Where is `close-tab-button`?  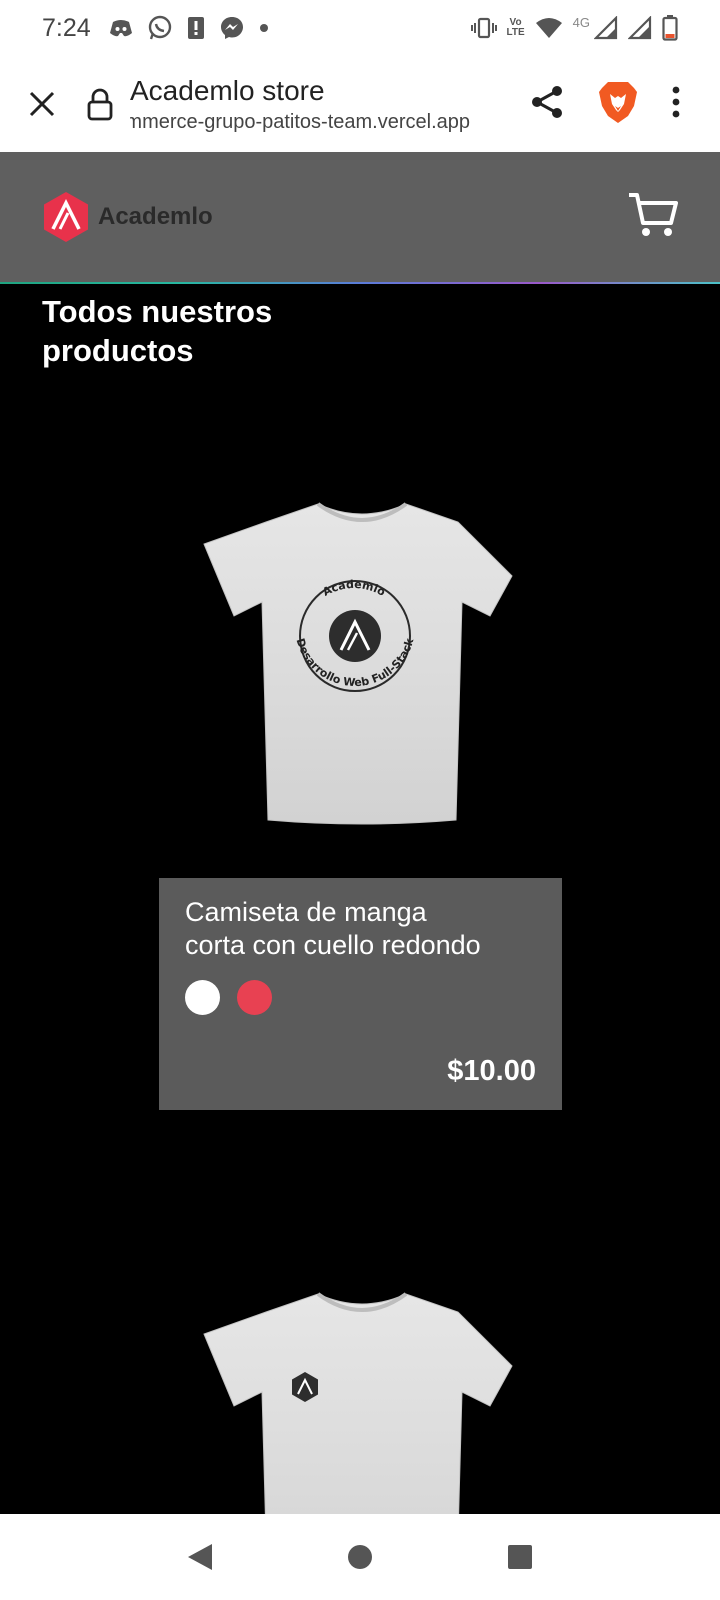
close-tab-button is located at coordinates (42, 104).